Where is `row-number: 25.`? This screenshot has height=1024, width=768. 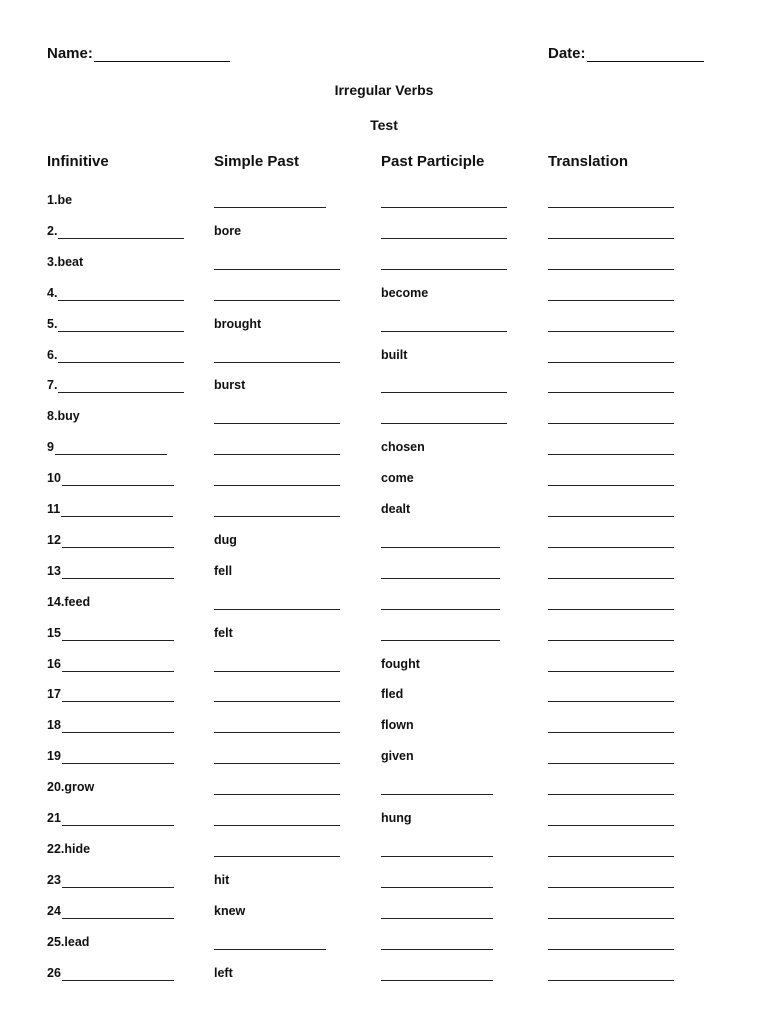
row-number: 25. is located at coordinates (56, 941).